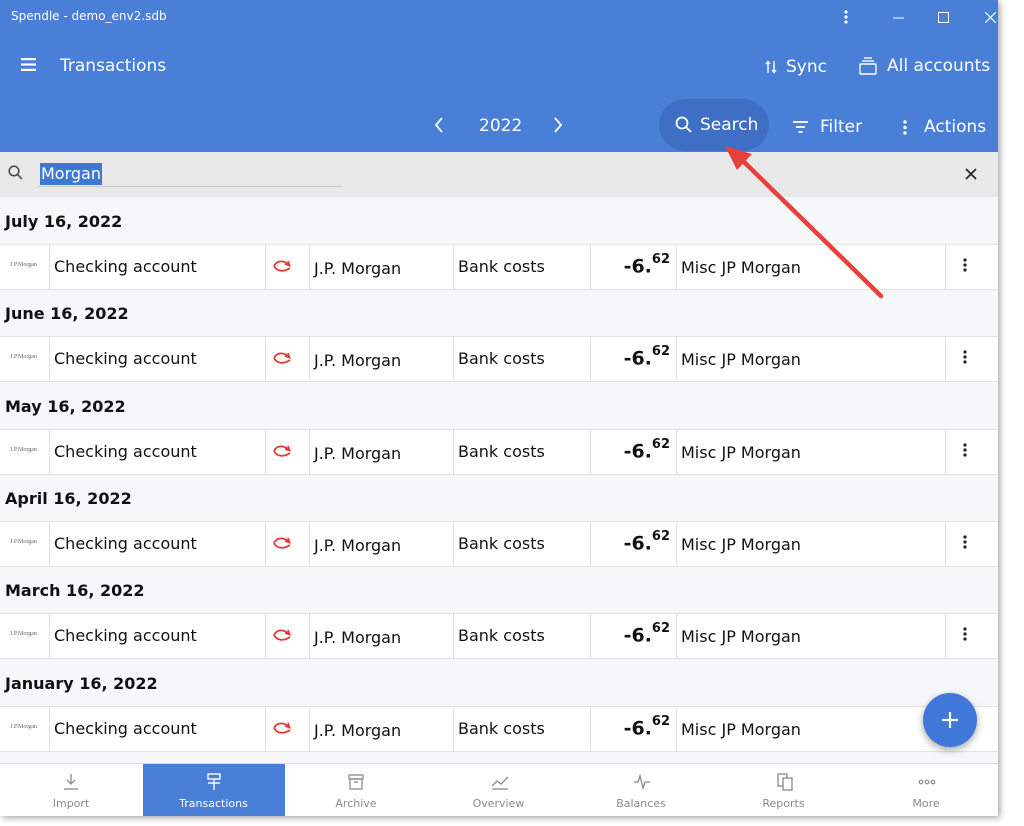  I want to click on menu-button, so click(28, 64).